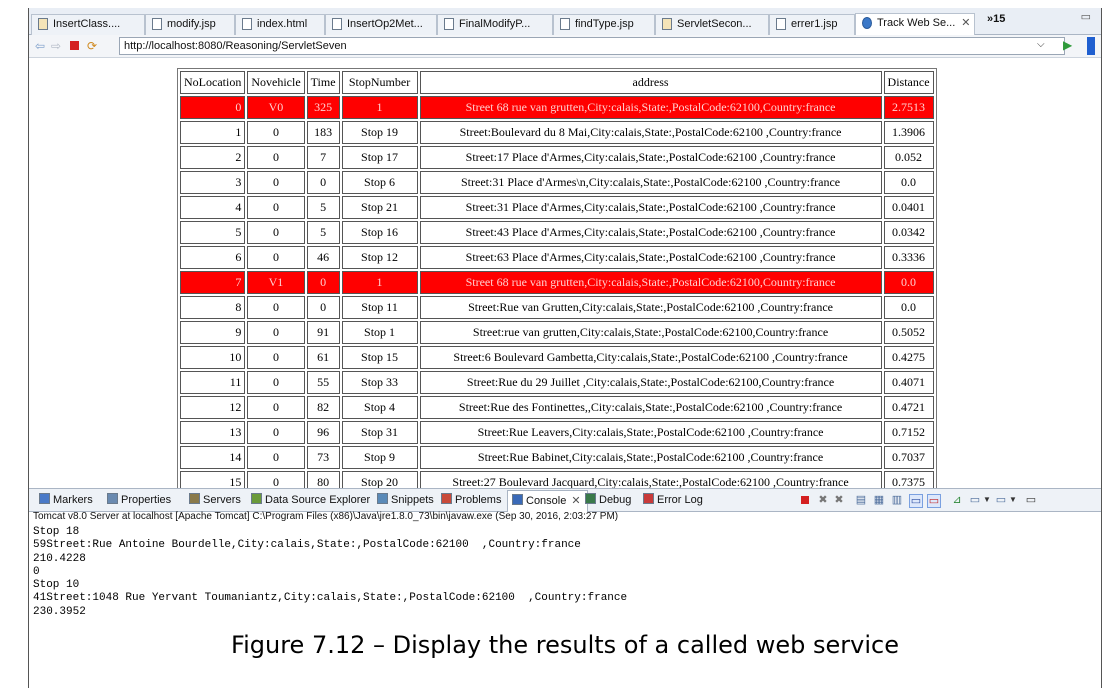 This screenshot has height=688, width=1112. Describe the element at coordinates (478, 500) in the screenshot. I see `view-tab-label: Problems` at that location.